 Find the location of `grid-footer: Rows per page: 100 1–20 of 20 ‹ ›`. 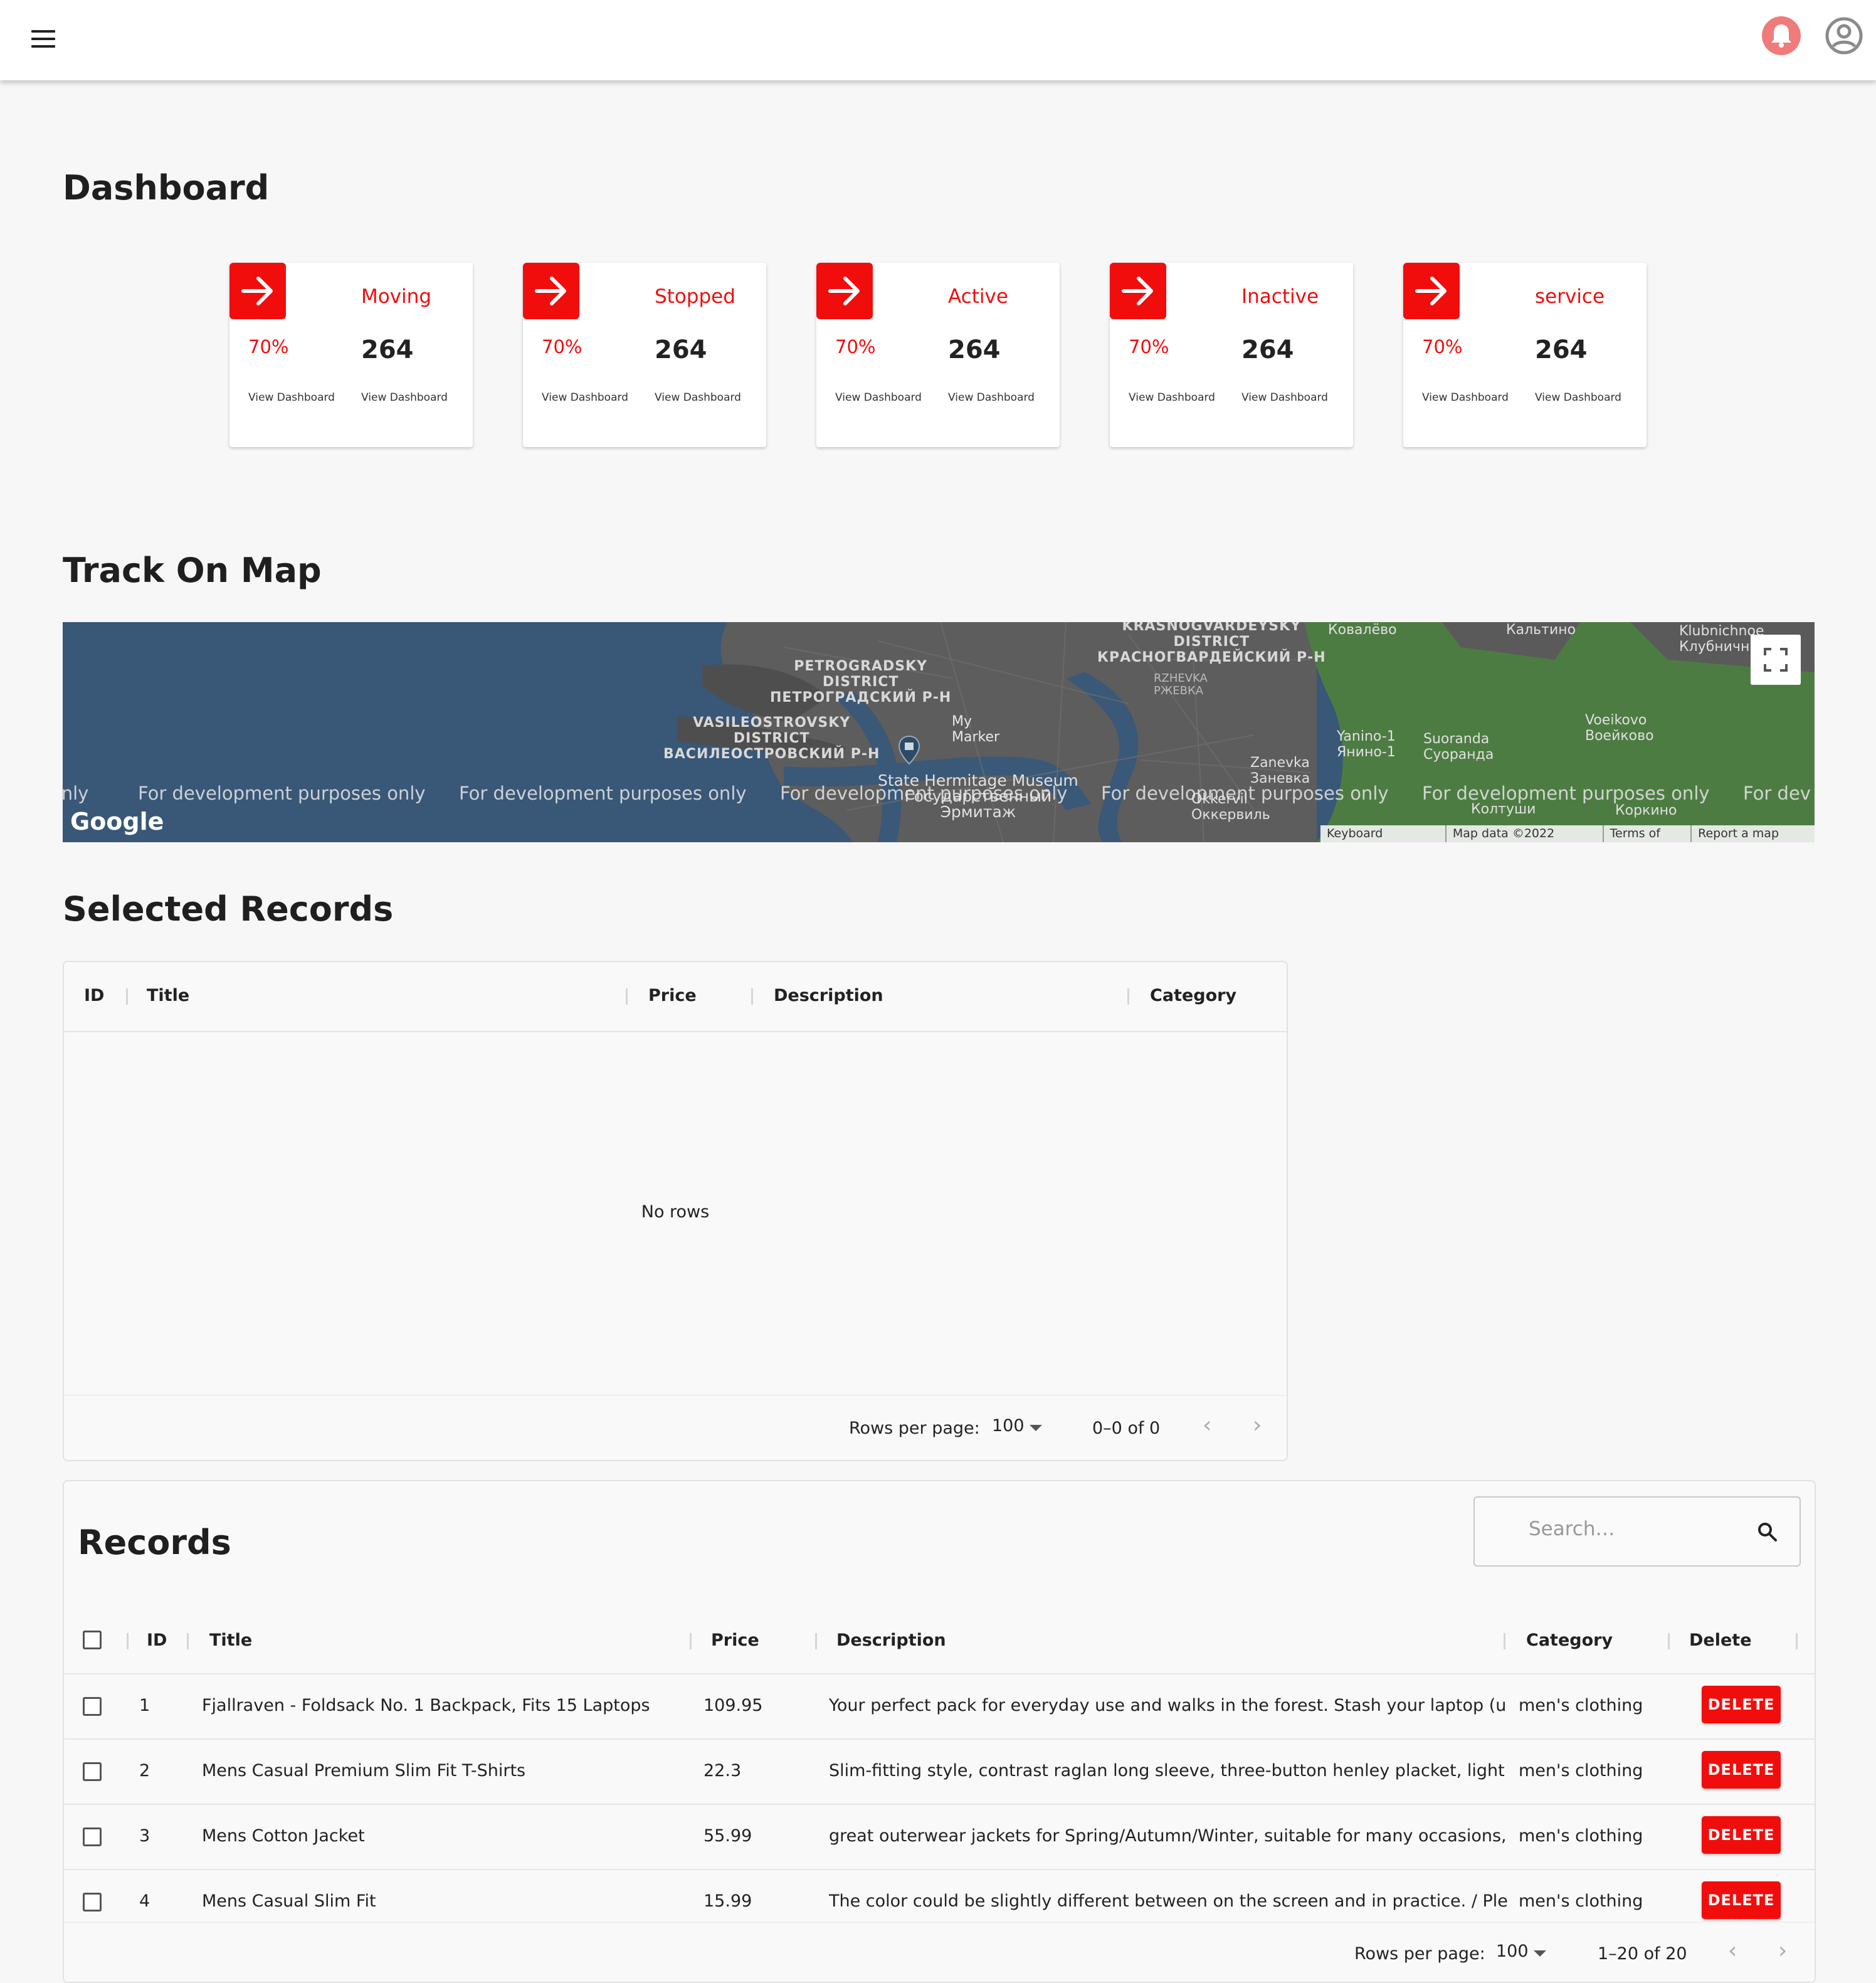

grid-footer: Rows per page: 100 1–20 of 20 ‹ › is located at coordinates (939, 1952).